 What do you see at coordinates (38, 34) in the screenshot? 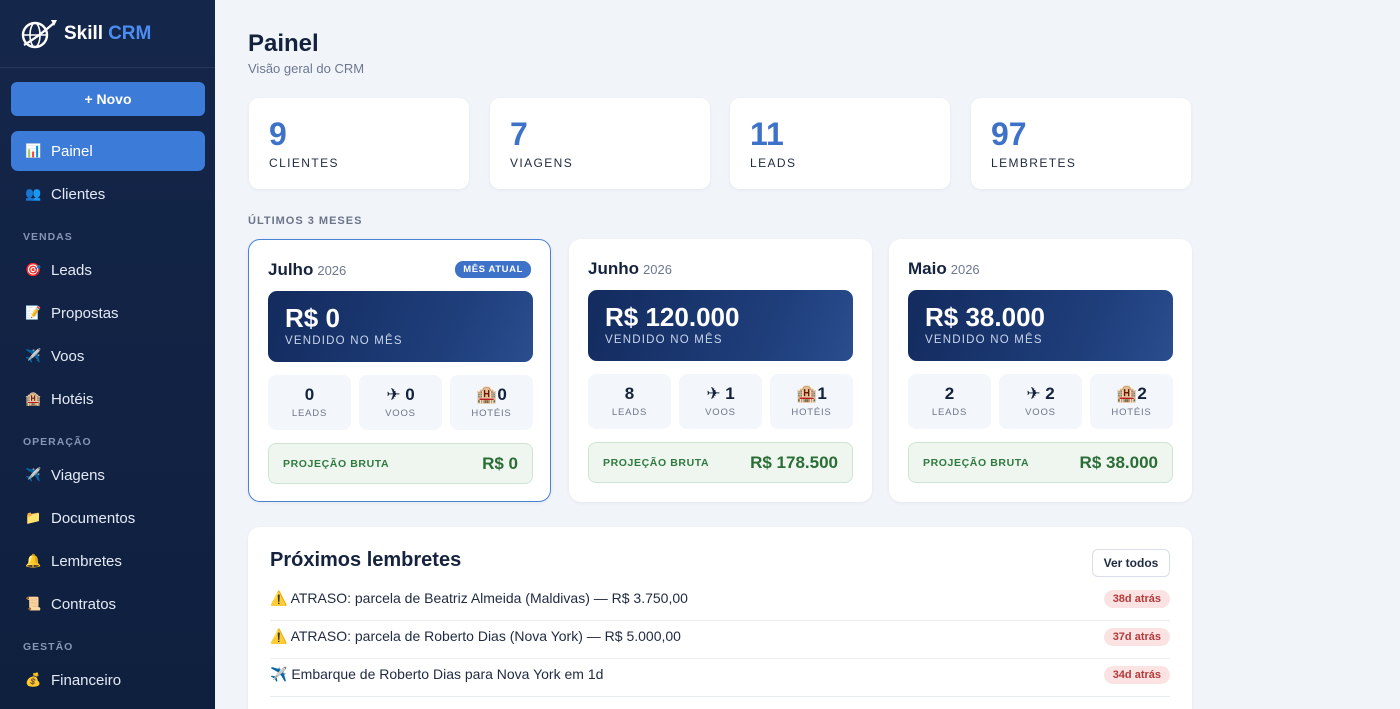
I see `globe-plane-logo-icon` at bounding box center [38, 34].